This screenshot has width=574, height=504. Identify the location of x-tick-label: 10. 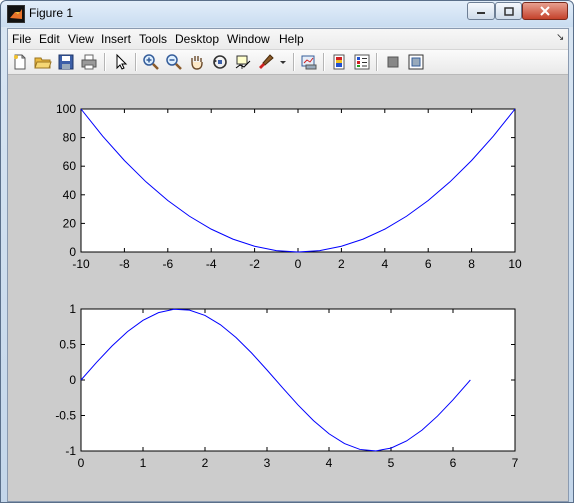
(515, 264).